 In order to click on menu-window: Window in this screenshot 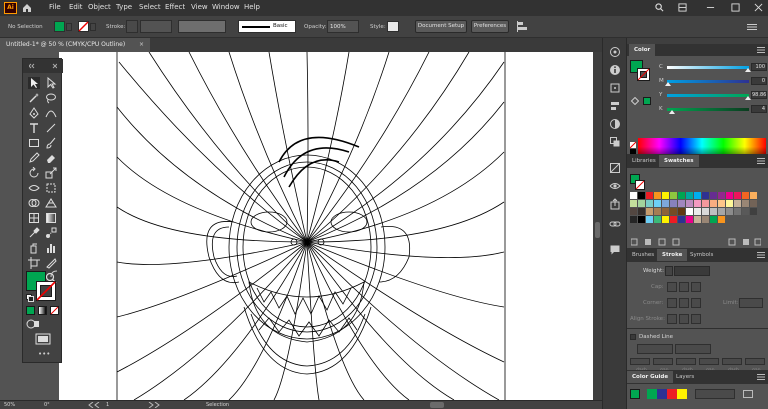, I will do `click(226, 7)`.